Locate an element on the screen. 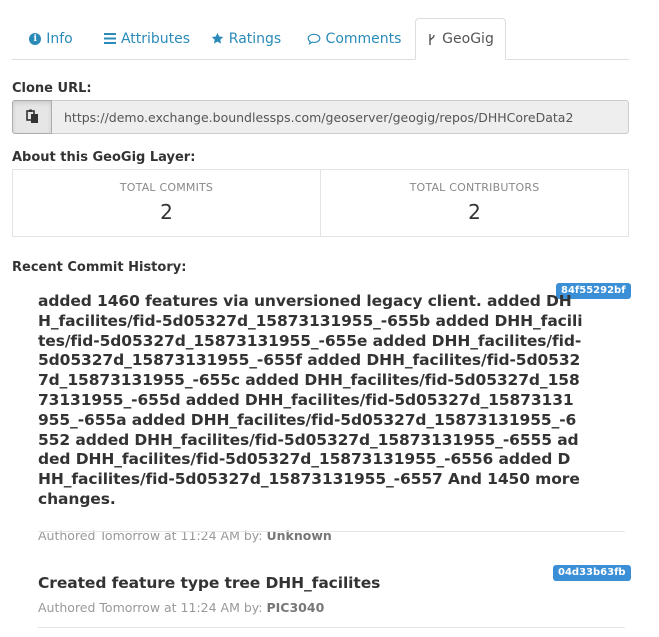 The image size is (659, 637). total-commits-stat: TOTAL COMMITS 2 is located at coordinates (166, 203).